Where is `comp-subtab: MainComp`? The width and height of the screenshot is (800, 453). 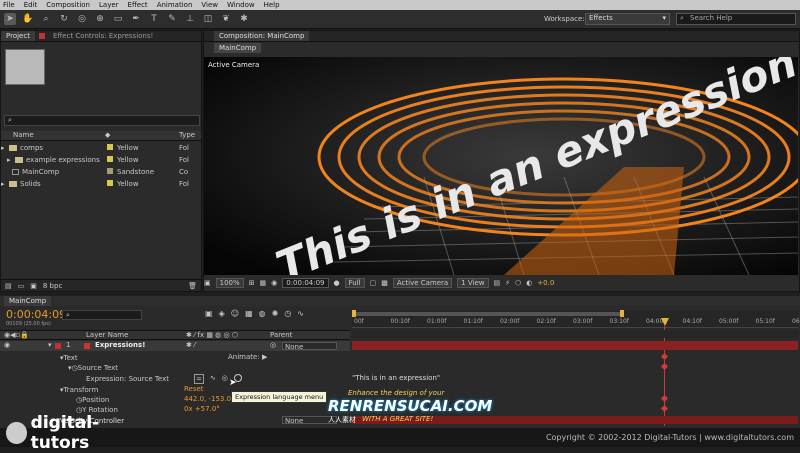
comp-subtab: MainComp is located at coordinates (238, 48).